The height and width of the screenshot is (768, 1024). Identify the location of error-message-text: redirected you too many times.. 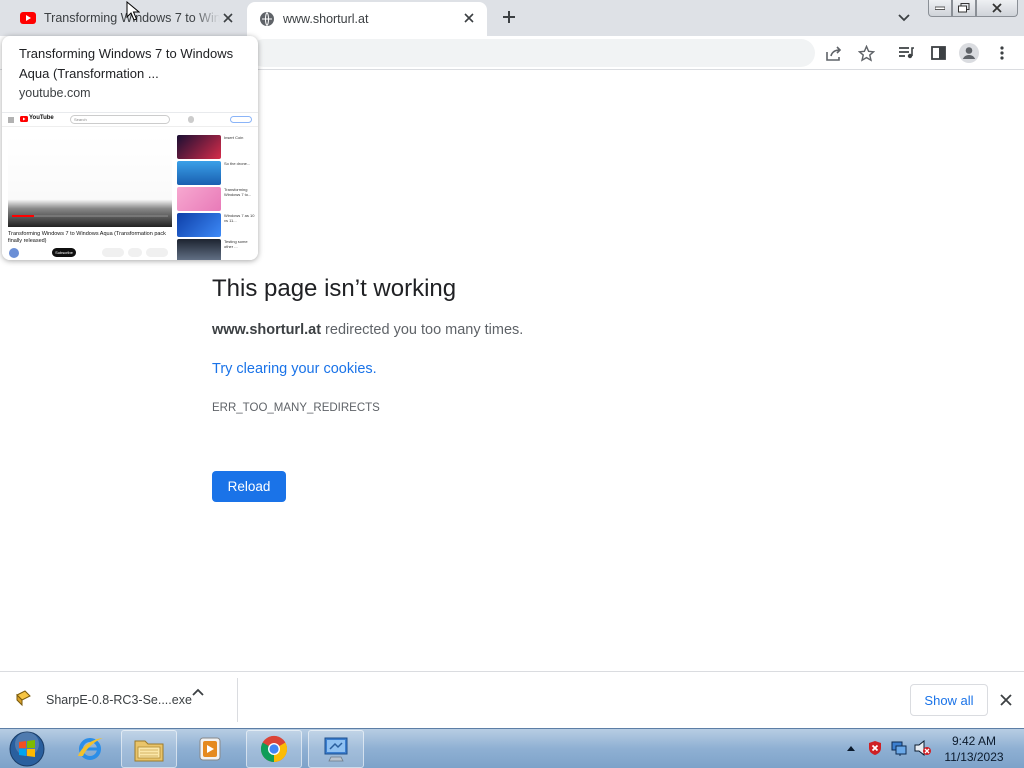
(422, 330).